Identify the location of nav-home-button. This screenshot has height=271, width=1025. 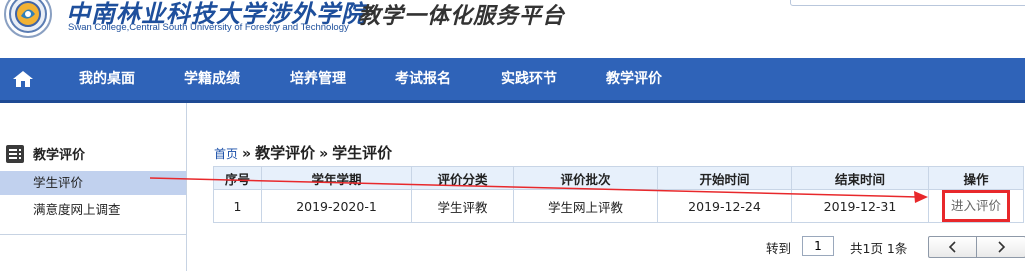
(23, 79).